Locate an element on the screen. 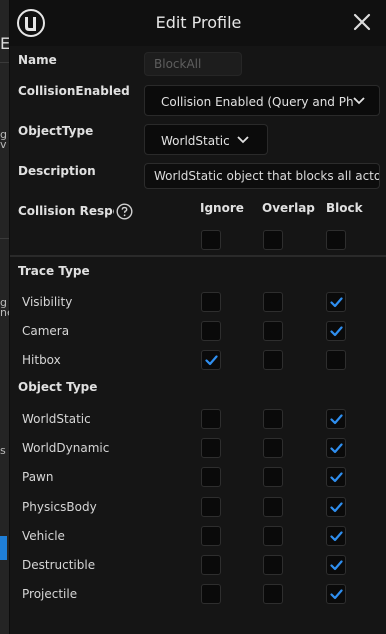  section-divider is located at coordinates (198, 256).